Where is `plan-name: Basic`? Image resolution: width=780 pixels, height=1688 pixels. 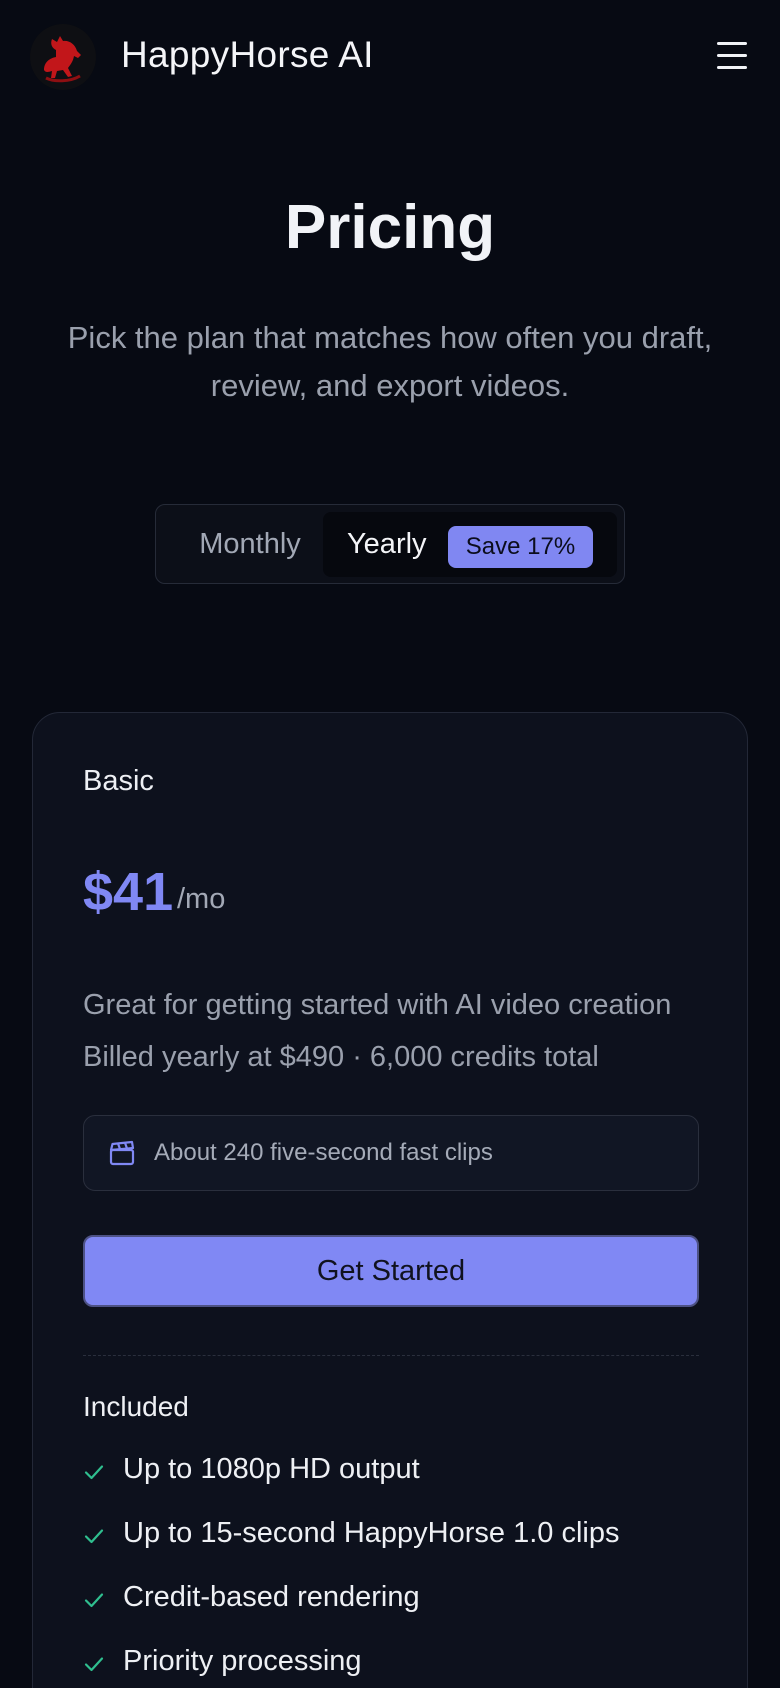 plan-name: Basic is located at coordinates (118, 781).